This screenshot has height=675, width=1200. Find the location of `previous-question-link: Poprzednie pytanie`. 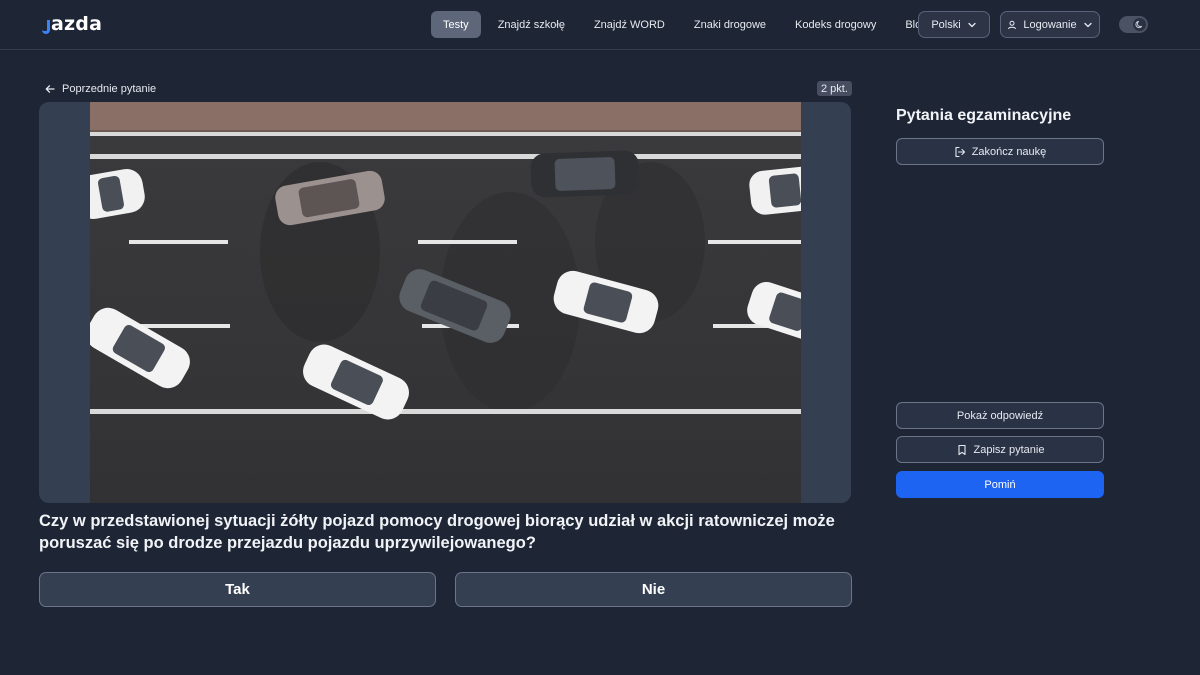

previous-question-link: Poprzednie pytanie is located at coordinates (100, 88).